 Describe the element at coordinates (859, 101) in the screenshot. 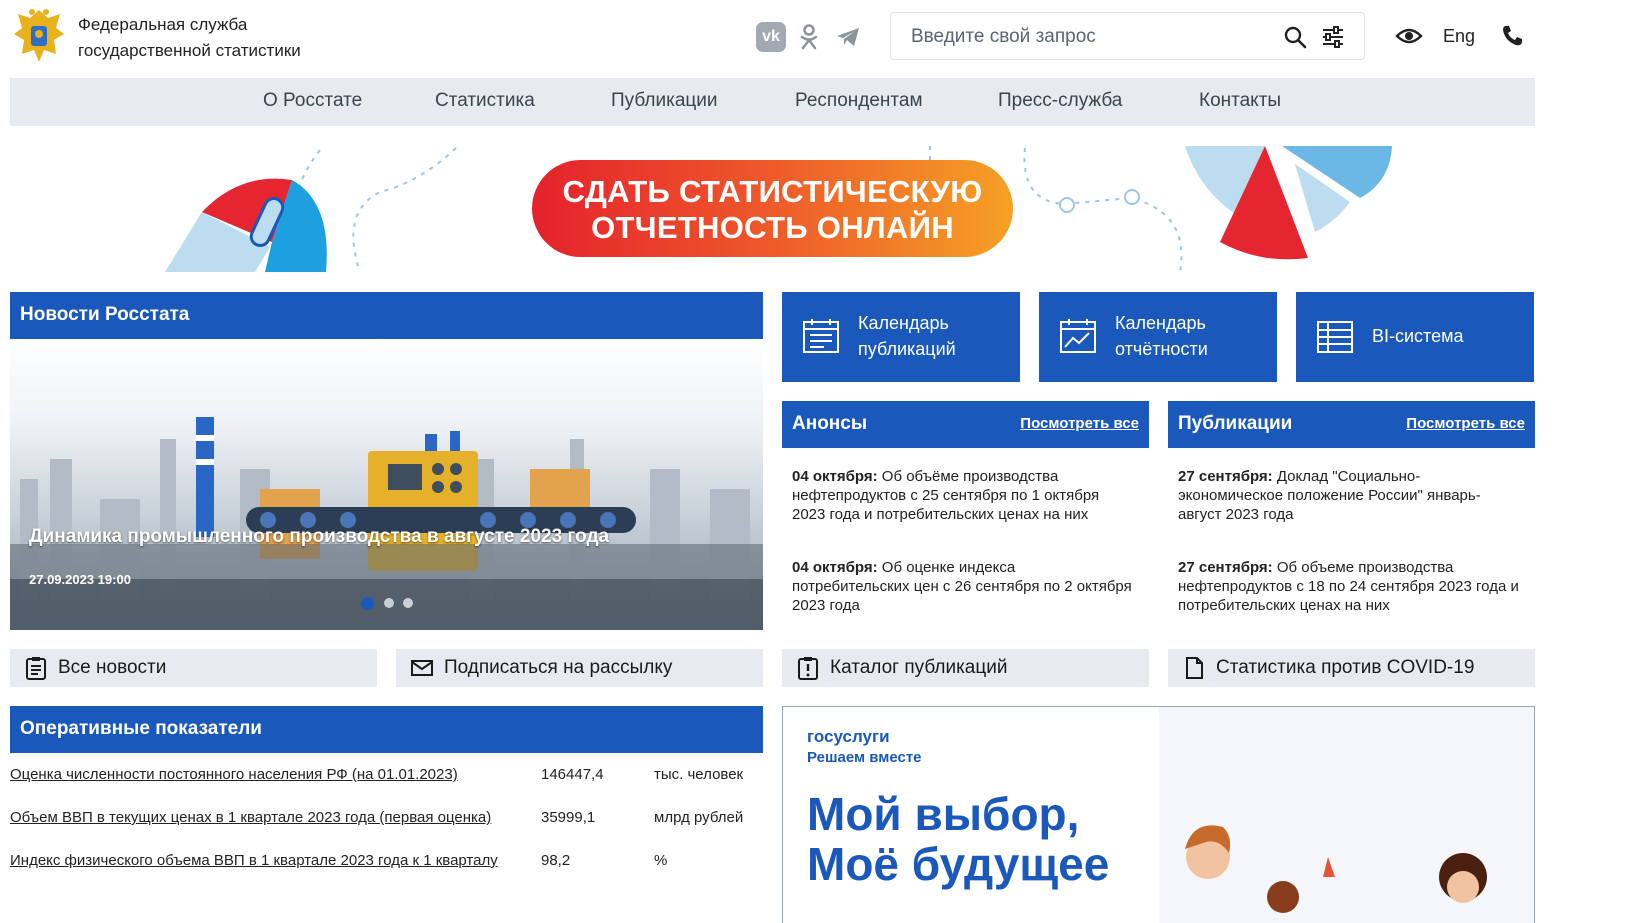

I see `nav-item-respondents: Респондентам` at that location.